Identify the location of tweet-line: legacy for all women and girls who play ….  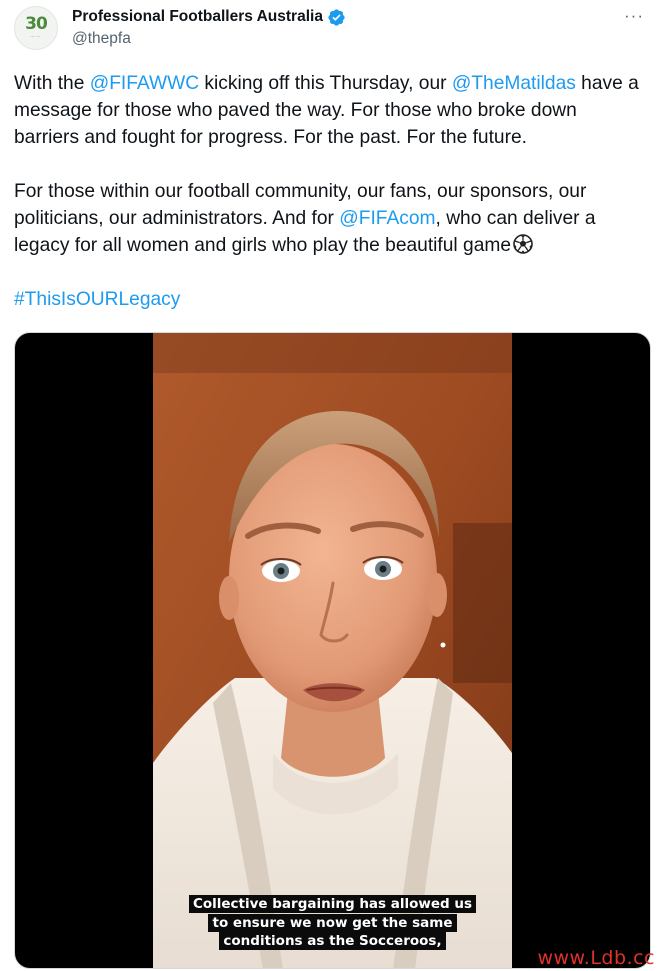
(334, 245).